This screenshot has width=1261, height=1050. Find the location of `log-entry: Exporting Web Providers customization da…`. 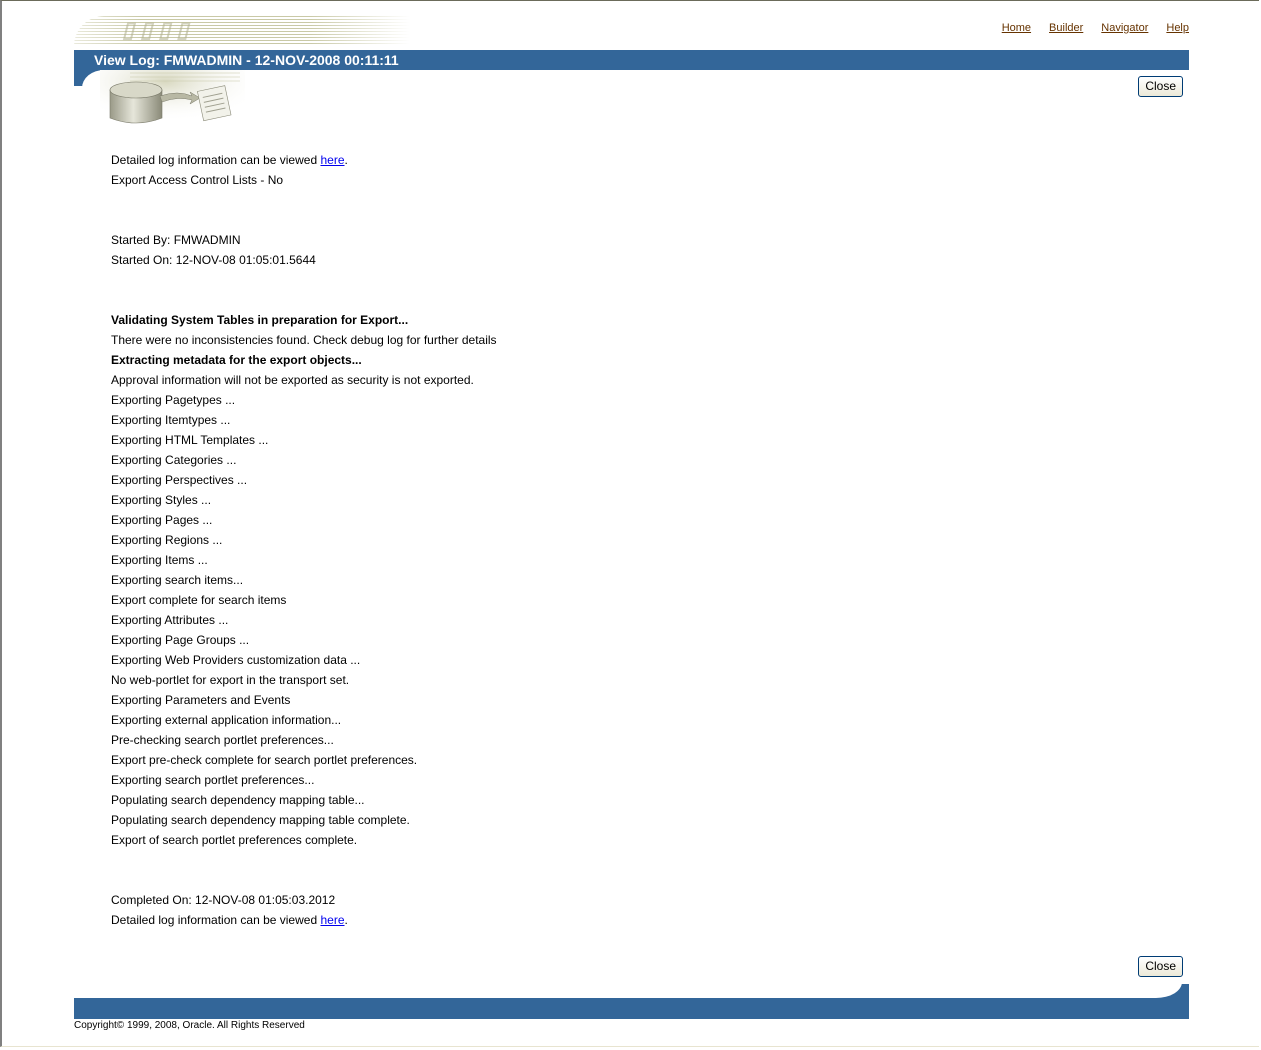

log-entry: Exporting Web Providers customization da… is located at coordinates (236, 660).